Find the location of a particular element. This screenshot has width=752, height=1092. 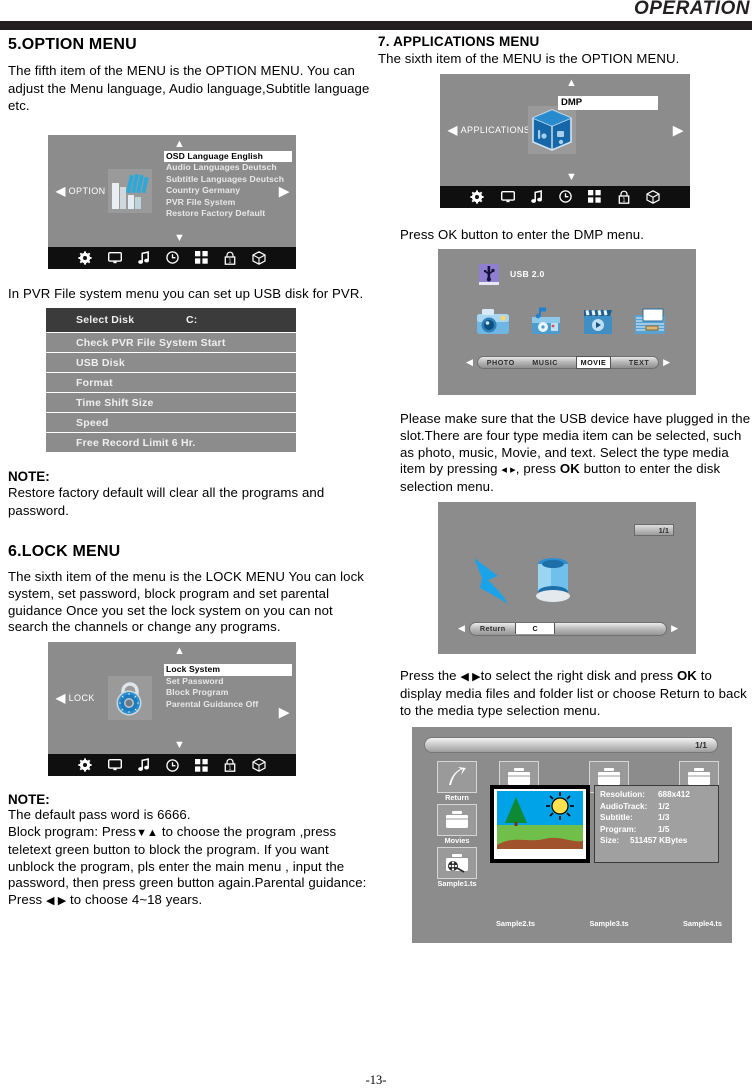

media-type-music: MUSIC is located at coordinates (545, 362).